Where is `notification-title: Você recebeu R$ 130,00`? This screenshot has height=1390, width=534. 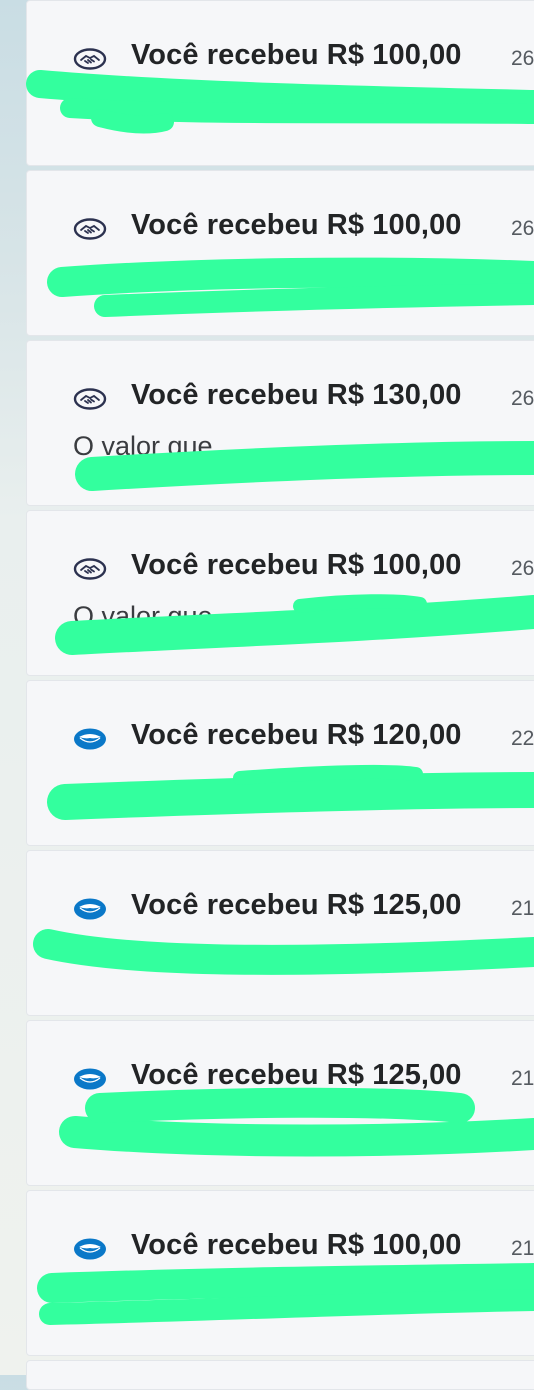 notification-title: Você recebeu R$ 130,00 is located at coordinates (296, 395).